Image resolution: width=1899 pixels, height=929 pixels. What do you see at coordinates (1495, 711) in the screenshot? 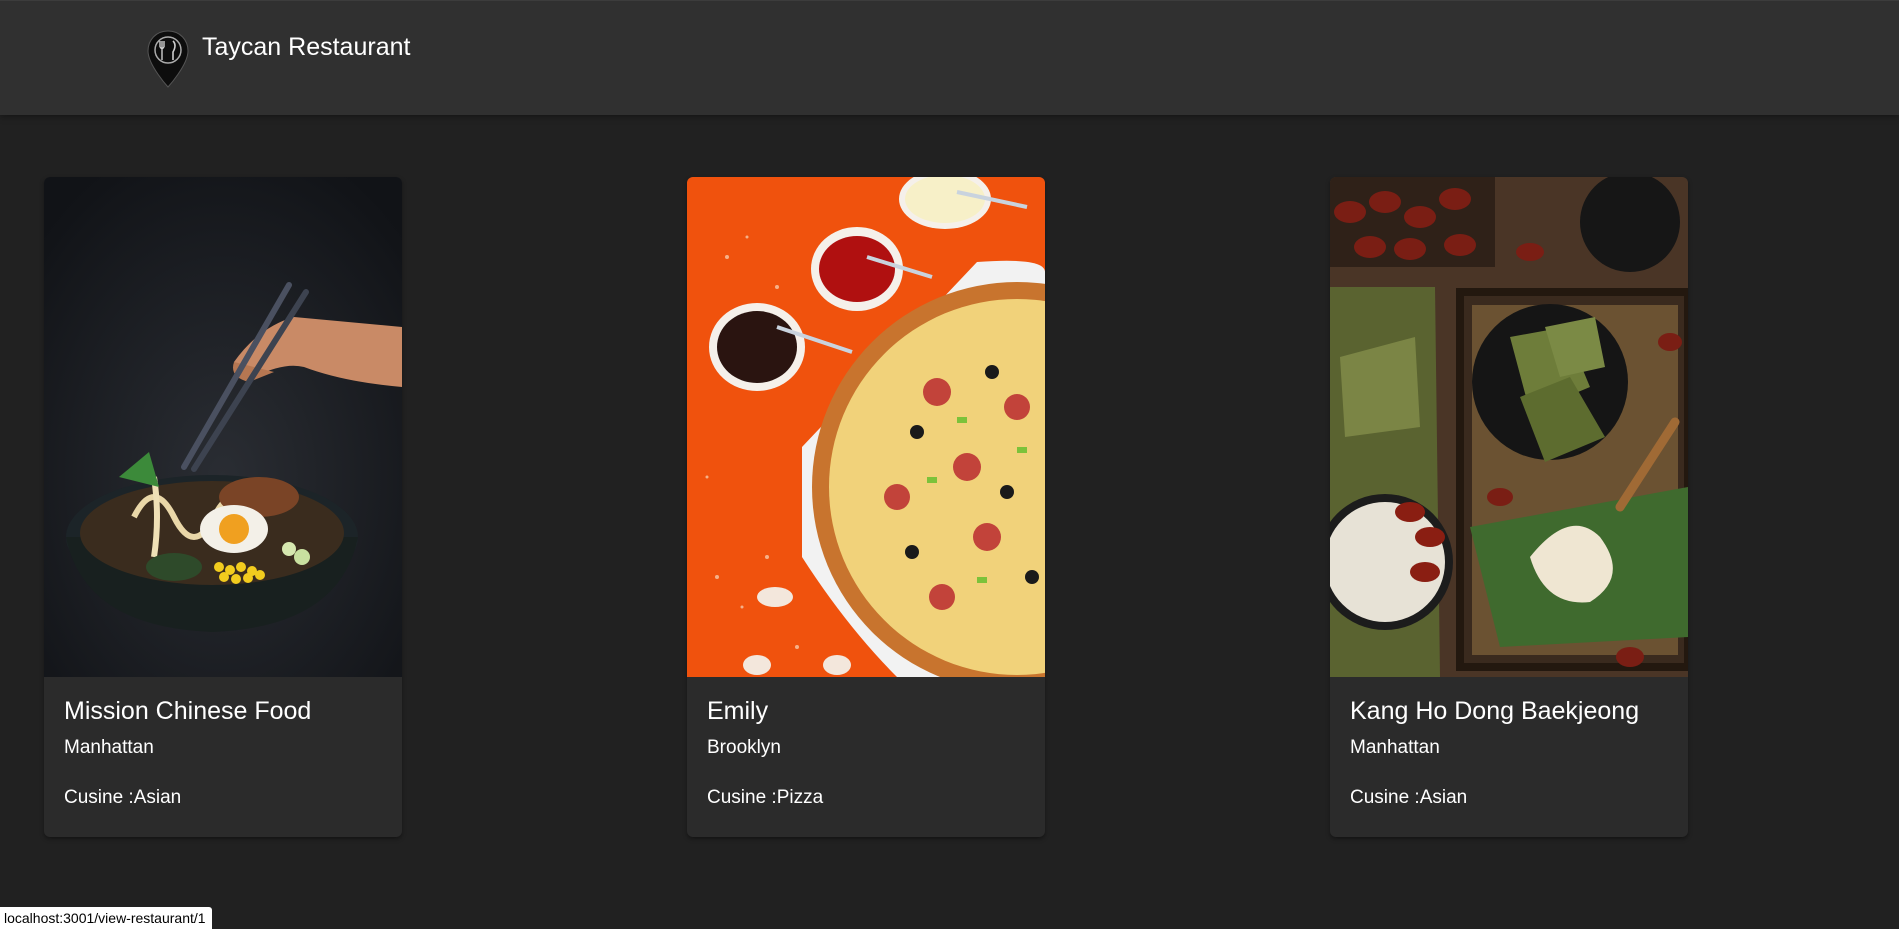
I see `restaurant-name: Kang Ho Dong Baekjeong` at bounding box center [1495, 711].